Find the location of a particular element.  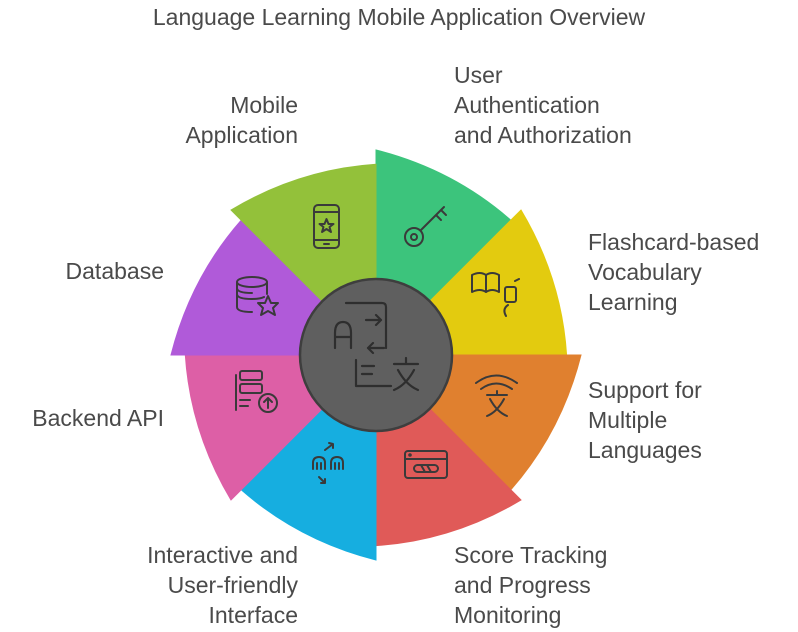

label-line: Multiple is located at coordinates (628, 420).